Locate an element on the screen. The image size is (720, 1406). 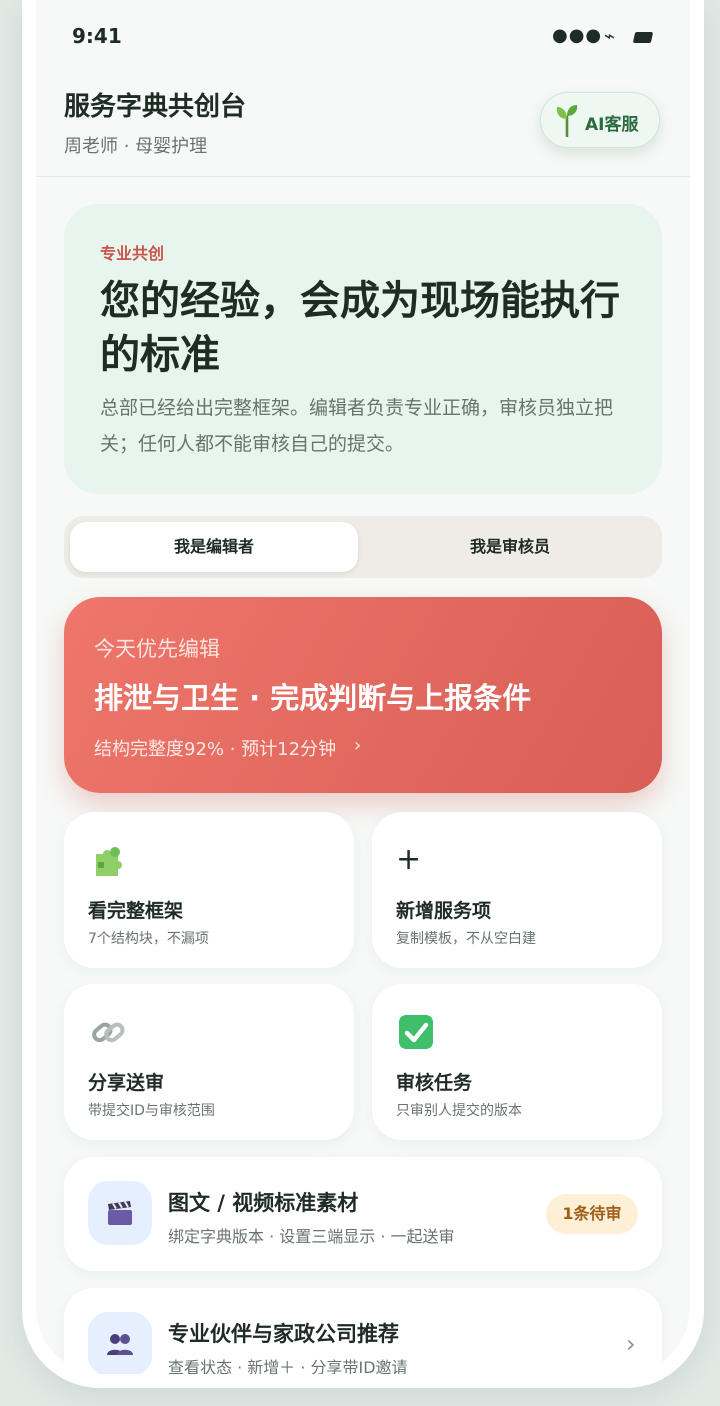
ai-button-label: AI客服 is located at coordinates (612, 125).